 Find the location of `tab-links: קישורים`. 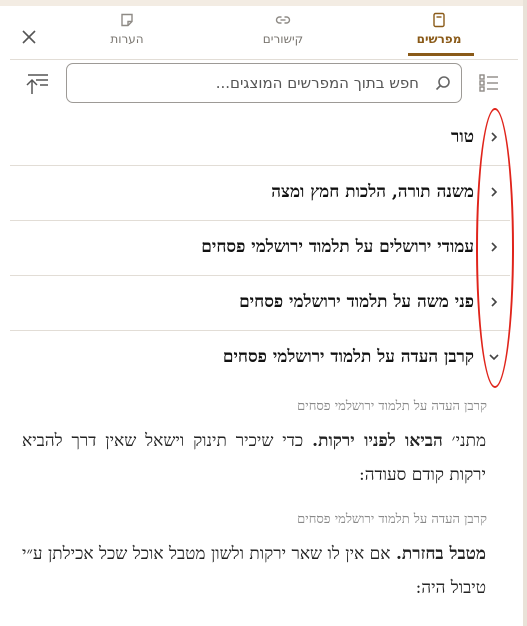

tab-links: קישורים is located at coordinates (283, 32).